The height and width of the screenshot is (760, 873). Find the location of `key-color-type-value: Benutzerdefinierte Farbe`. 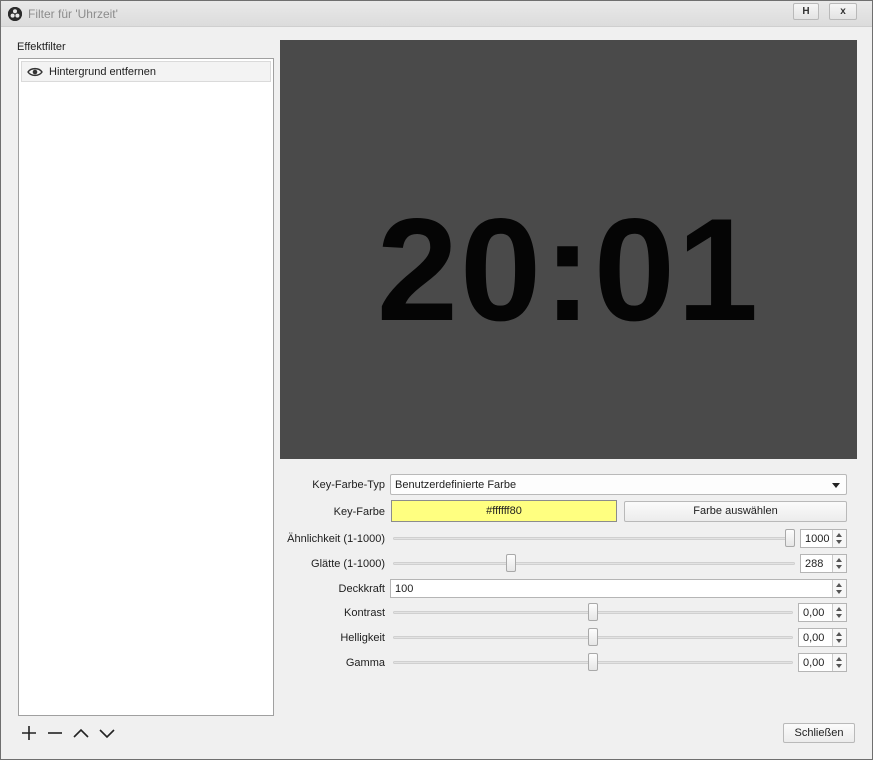

key-color-type-value: Benutzerdefinierte Farbe is located at coordinates (456, 485).